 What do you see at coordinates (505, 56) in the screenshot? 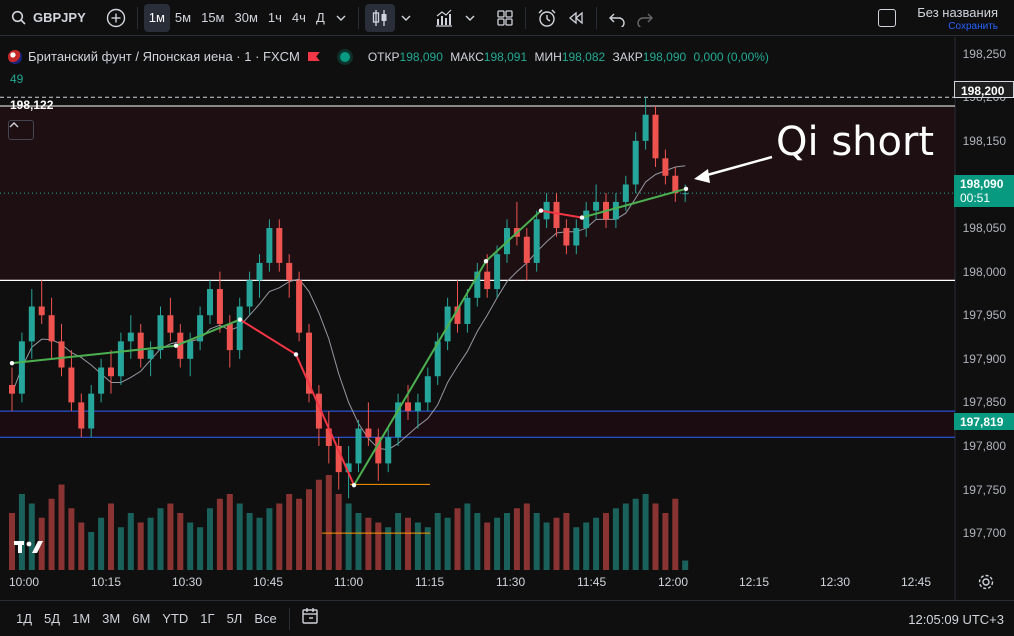
I see `high-value: 198,091` at bounding box center [505, 56].